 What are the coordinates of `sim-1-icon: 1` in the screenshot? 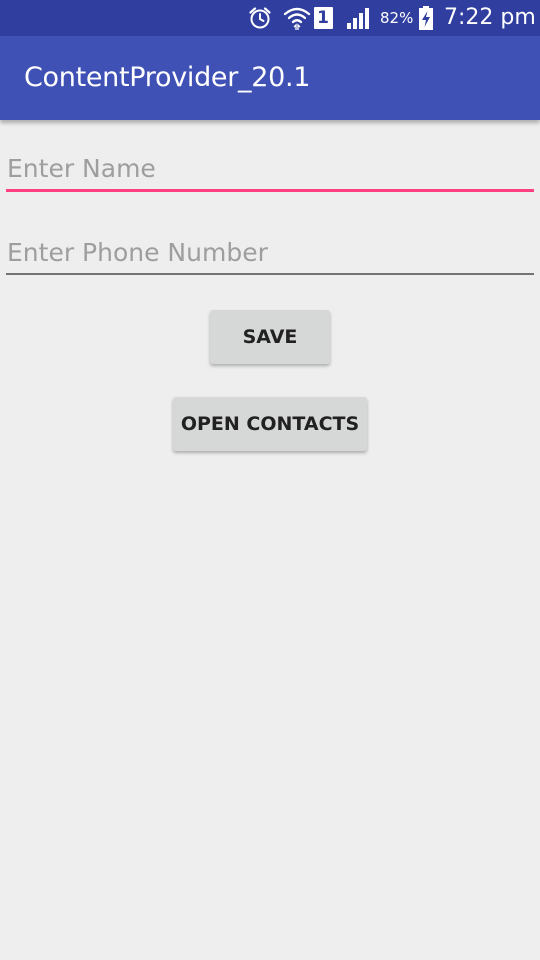 It's located at (323, 18).